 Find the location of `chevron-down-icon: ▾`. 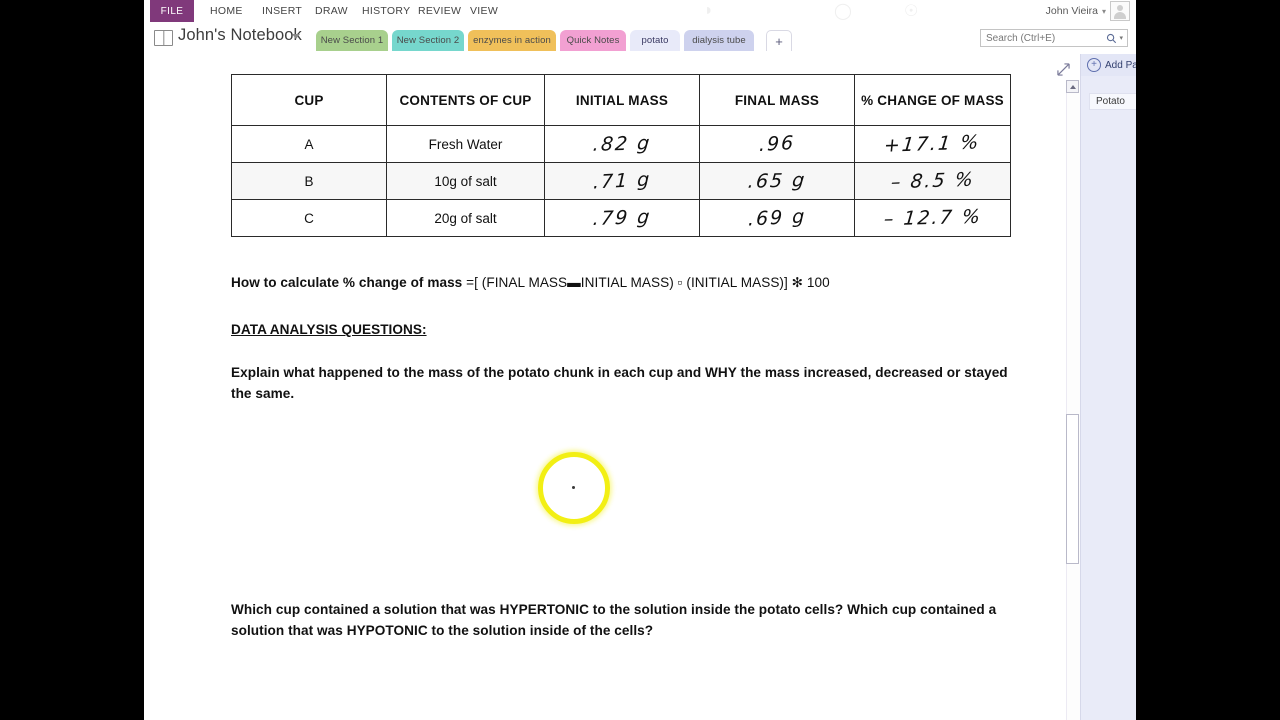

chevron-down-icon: ▾ is located at coordinates (1104, 11).